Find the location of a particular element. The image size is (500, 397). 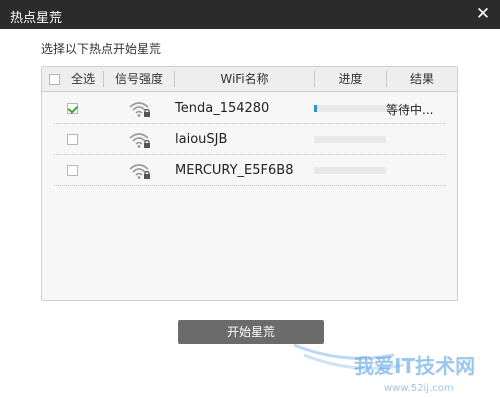

header-wifi-name: WiFi名称 is located at coordinates (244, 79).